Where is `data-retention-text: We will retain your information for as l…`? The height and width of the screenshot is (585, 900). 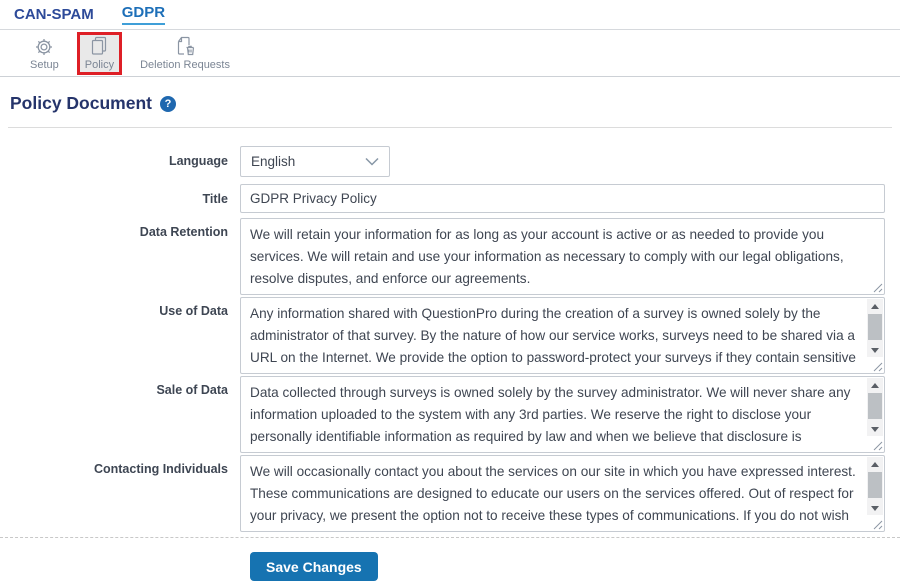 data-retention-text: We will retain your information for as l… is located at coordinates (547, 256).